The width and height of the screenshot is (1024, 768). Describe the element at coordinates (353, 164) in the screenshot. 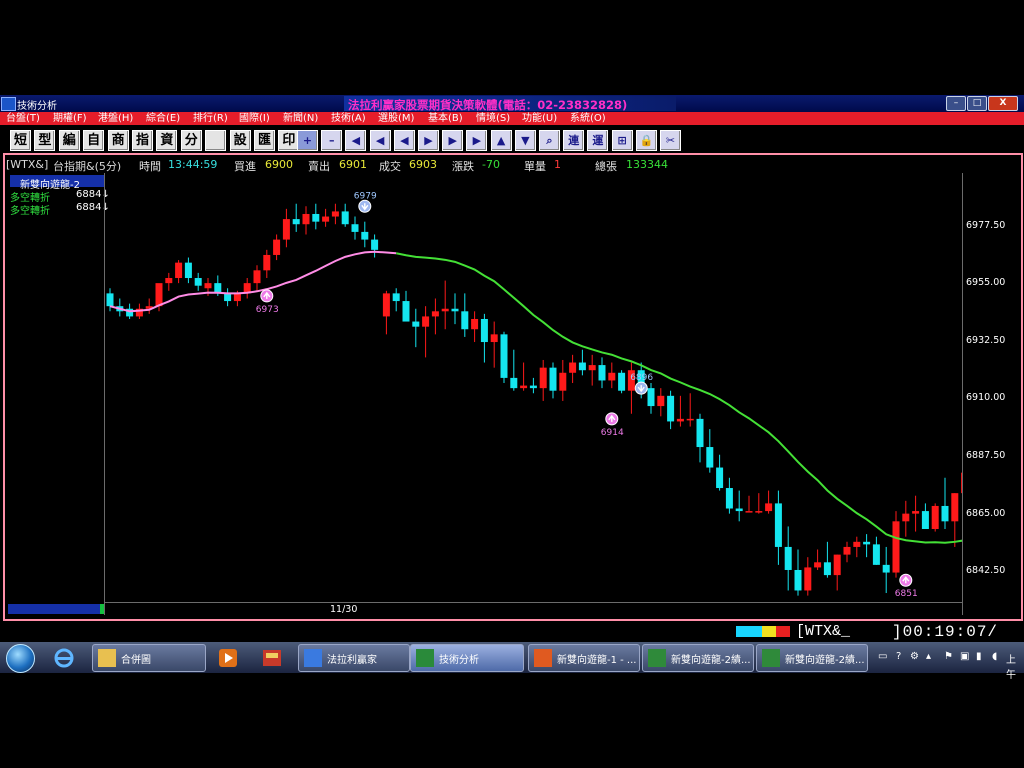

I see `ask-value: 6901` at that location.